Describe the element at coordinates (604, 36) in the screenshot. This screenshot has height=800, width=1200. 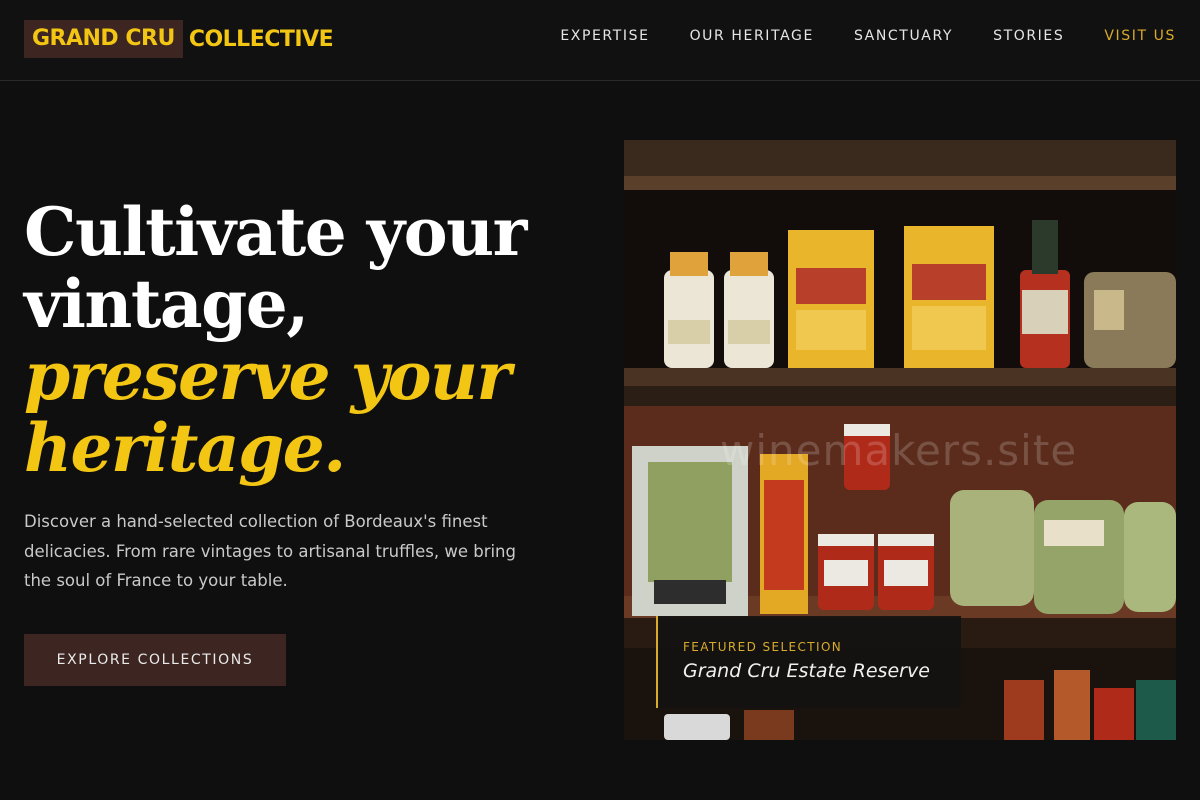
I see `nav-expertise: EXPERTISE` at that location.